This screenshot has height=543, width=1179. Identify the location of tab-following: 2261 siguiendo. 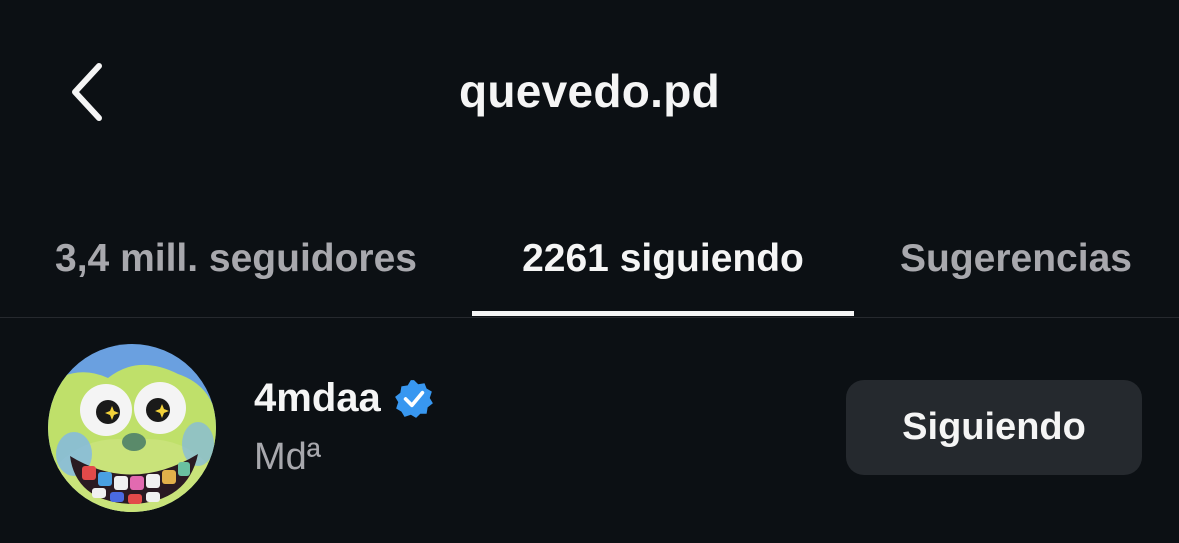
(663, 259).